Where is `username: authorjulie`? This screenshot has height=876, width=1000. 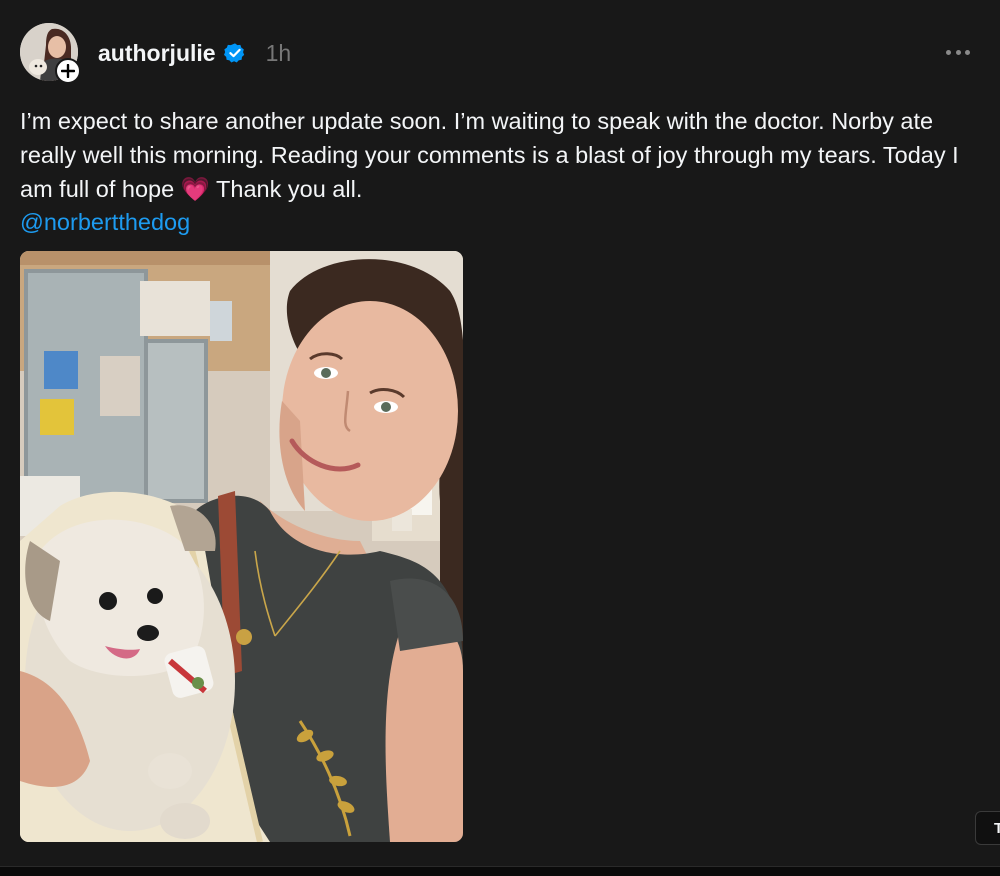
username: authorjulie is located at coordinates (157, 53).